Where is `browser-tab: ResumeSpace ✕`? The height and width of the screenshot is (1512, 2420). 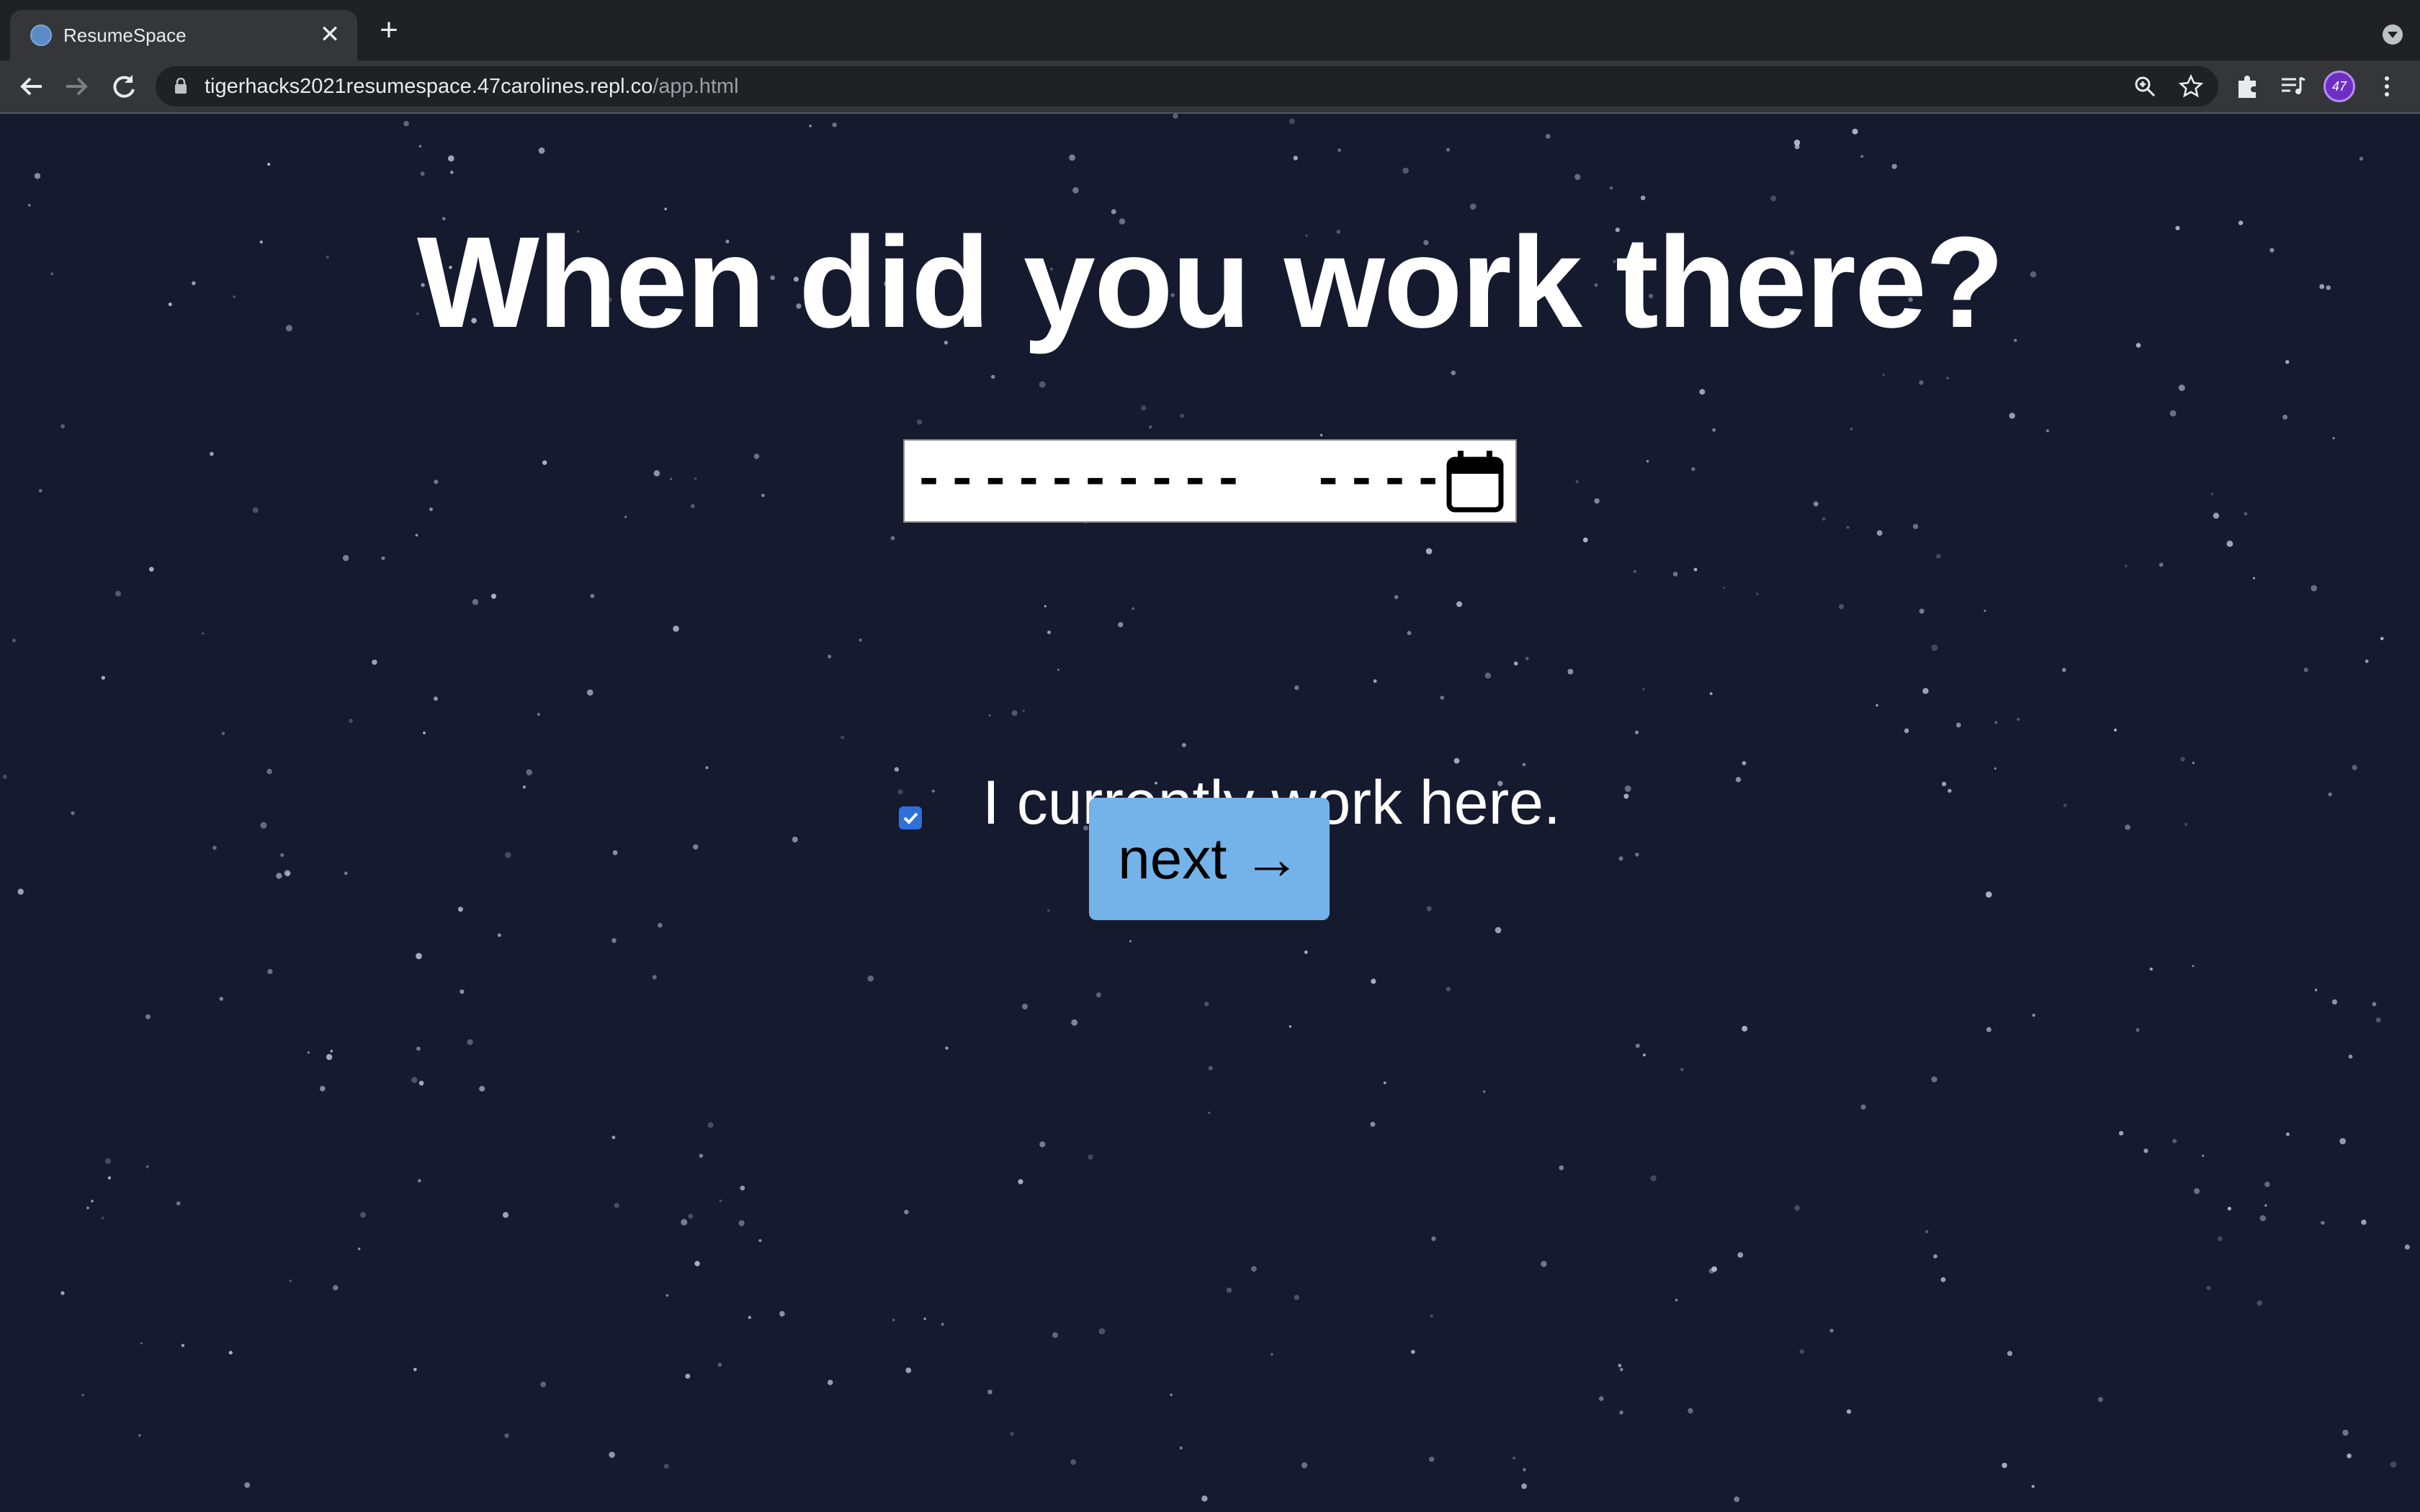 browser-tab: ResumeSpace ✕ is located at coordinates (183, 35).